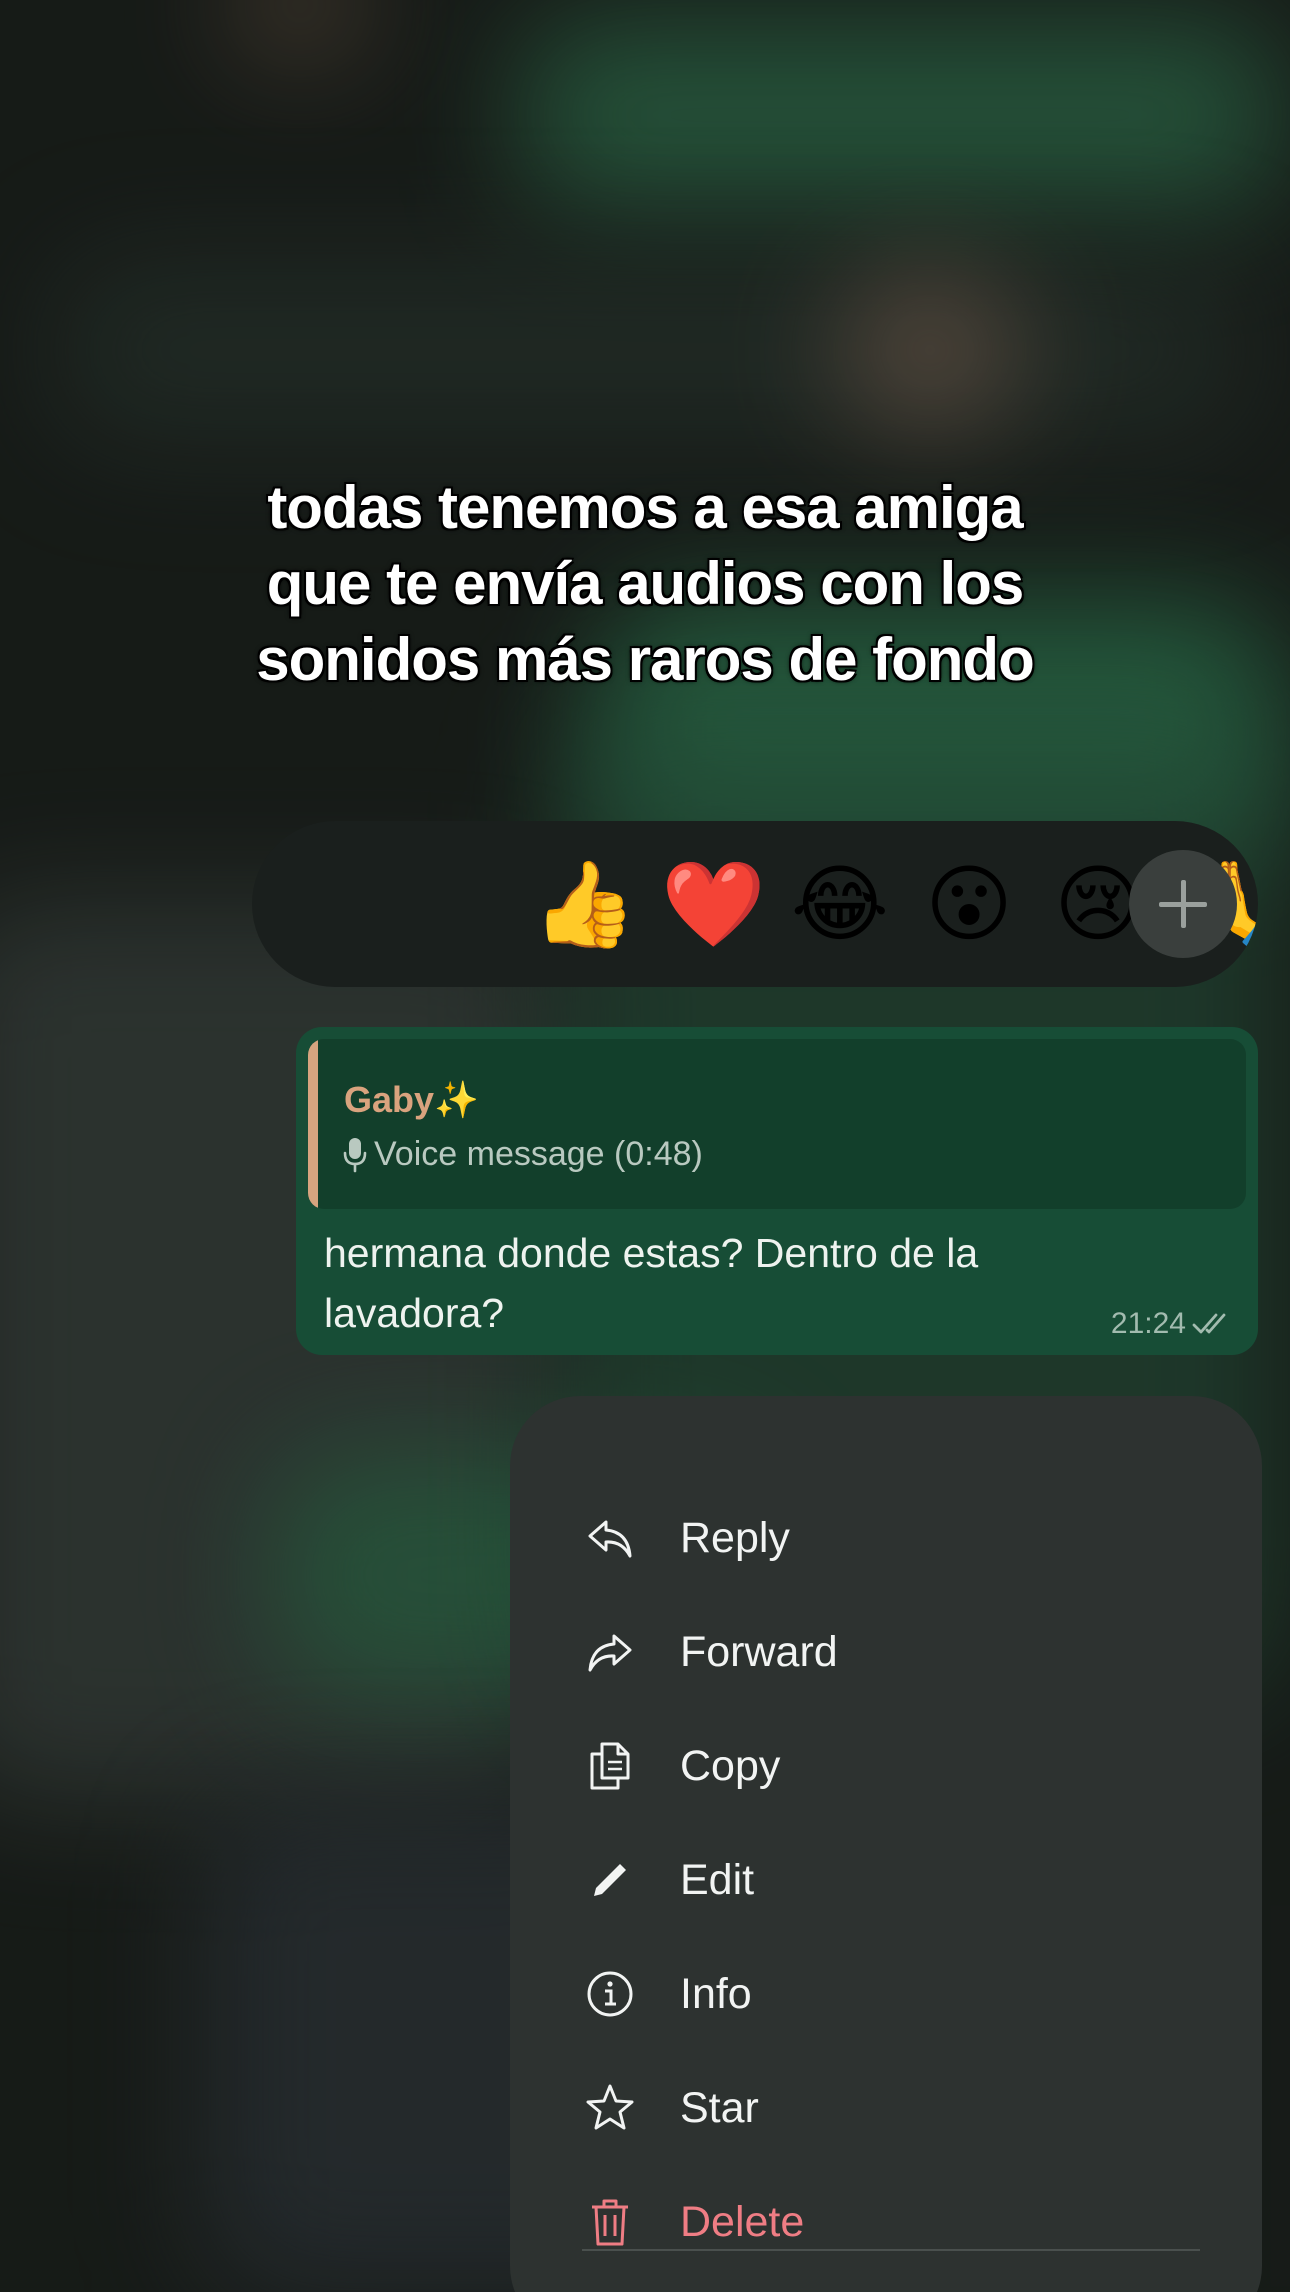 This screenshot has height=2292, width=1290. Describe the element at coordinates (355, 1154) in the screenshot. I see `microphone-icon` at that location.